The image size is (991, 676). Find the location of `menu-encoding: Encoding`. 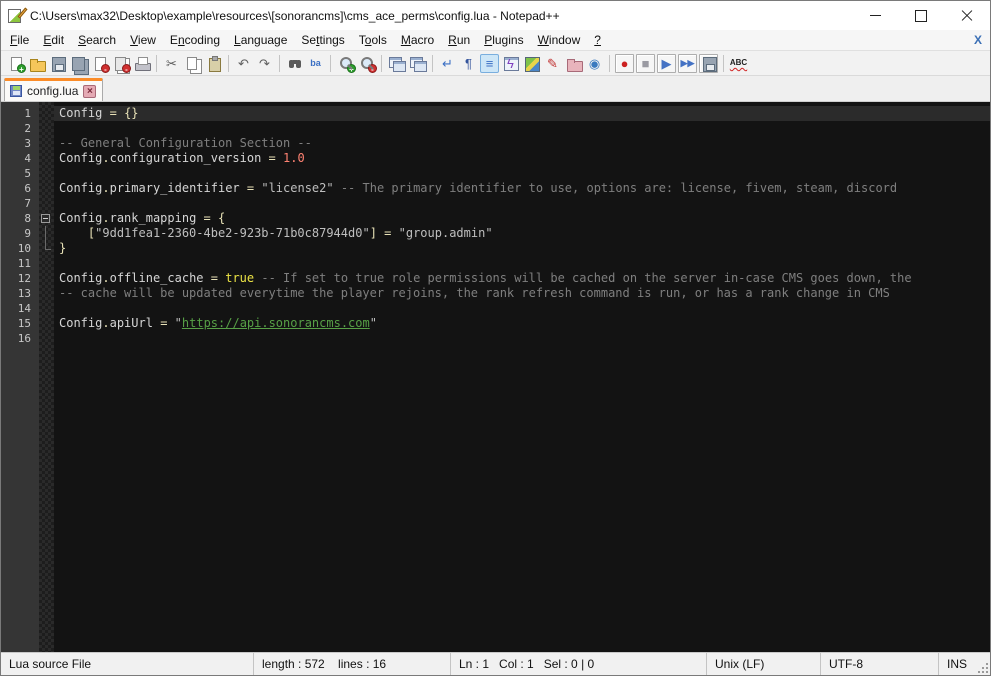

menu-encoding: Encoding is located at coordinates (195, 40).